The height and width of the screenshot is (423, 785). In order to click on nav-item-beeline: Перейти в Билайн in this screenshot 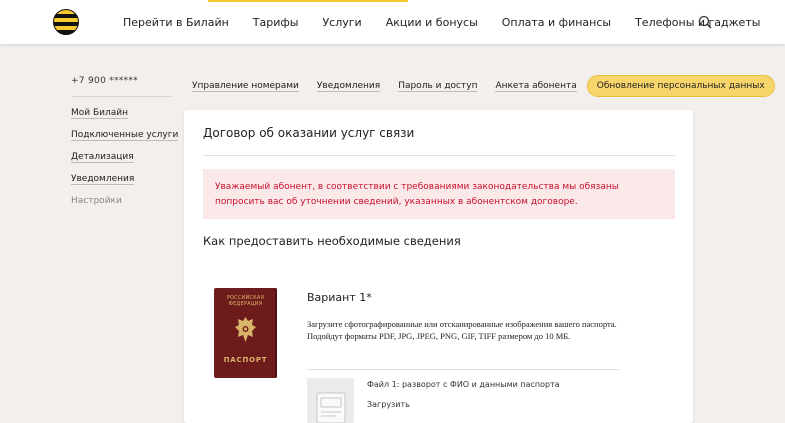, I will do `click(176, 22)`.